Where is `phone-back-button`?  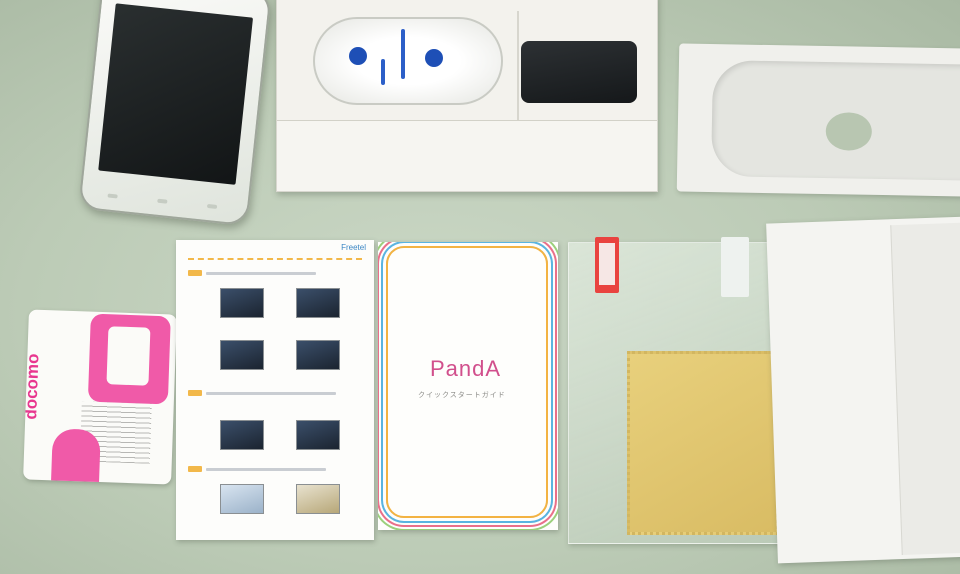 phone-back-button is located at coordinates (212, 206).